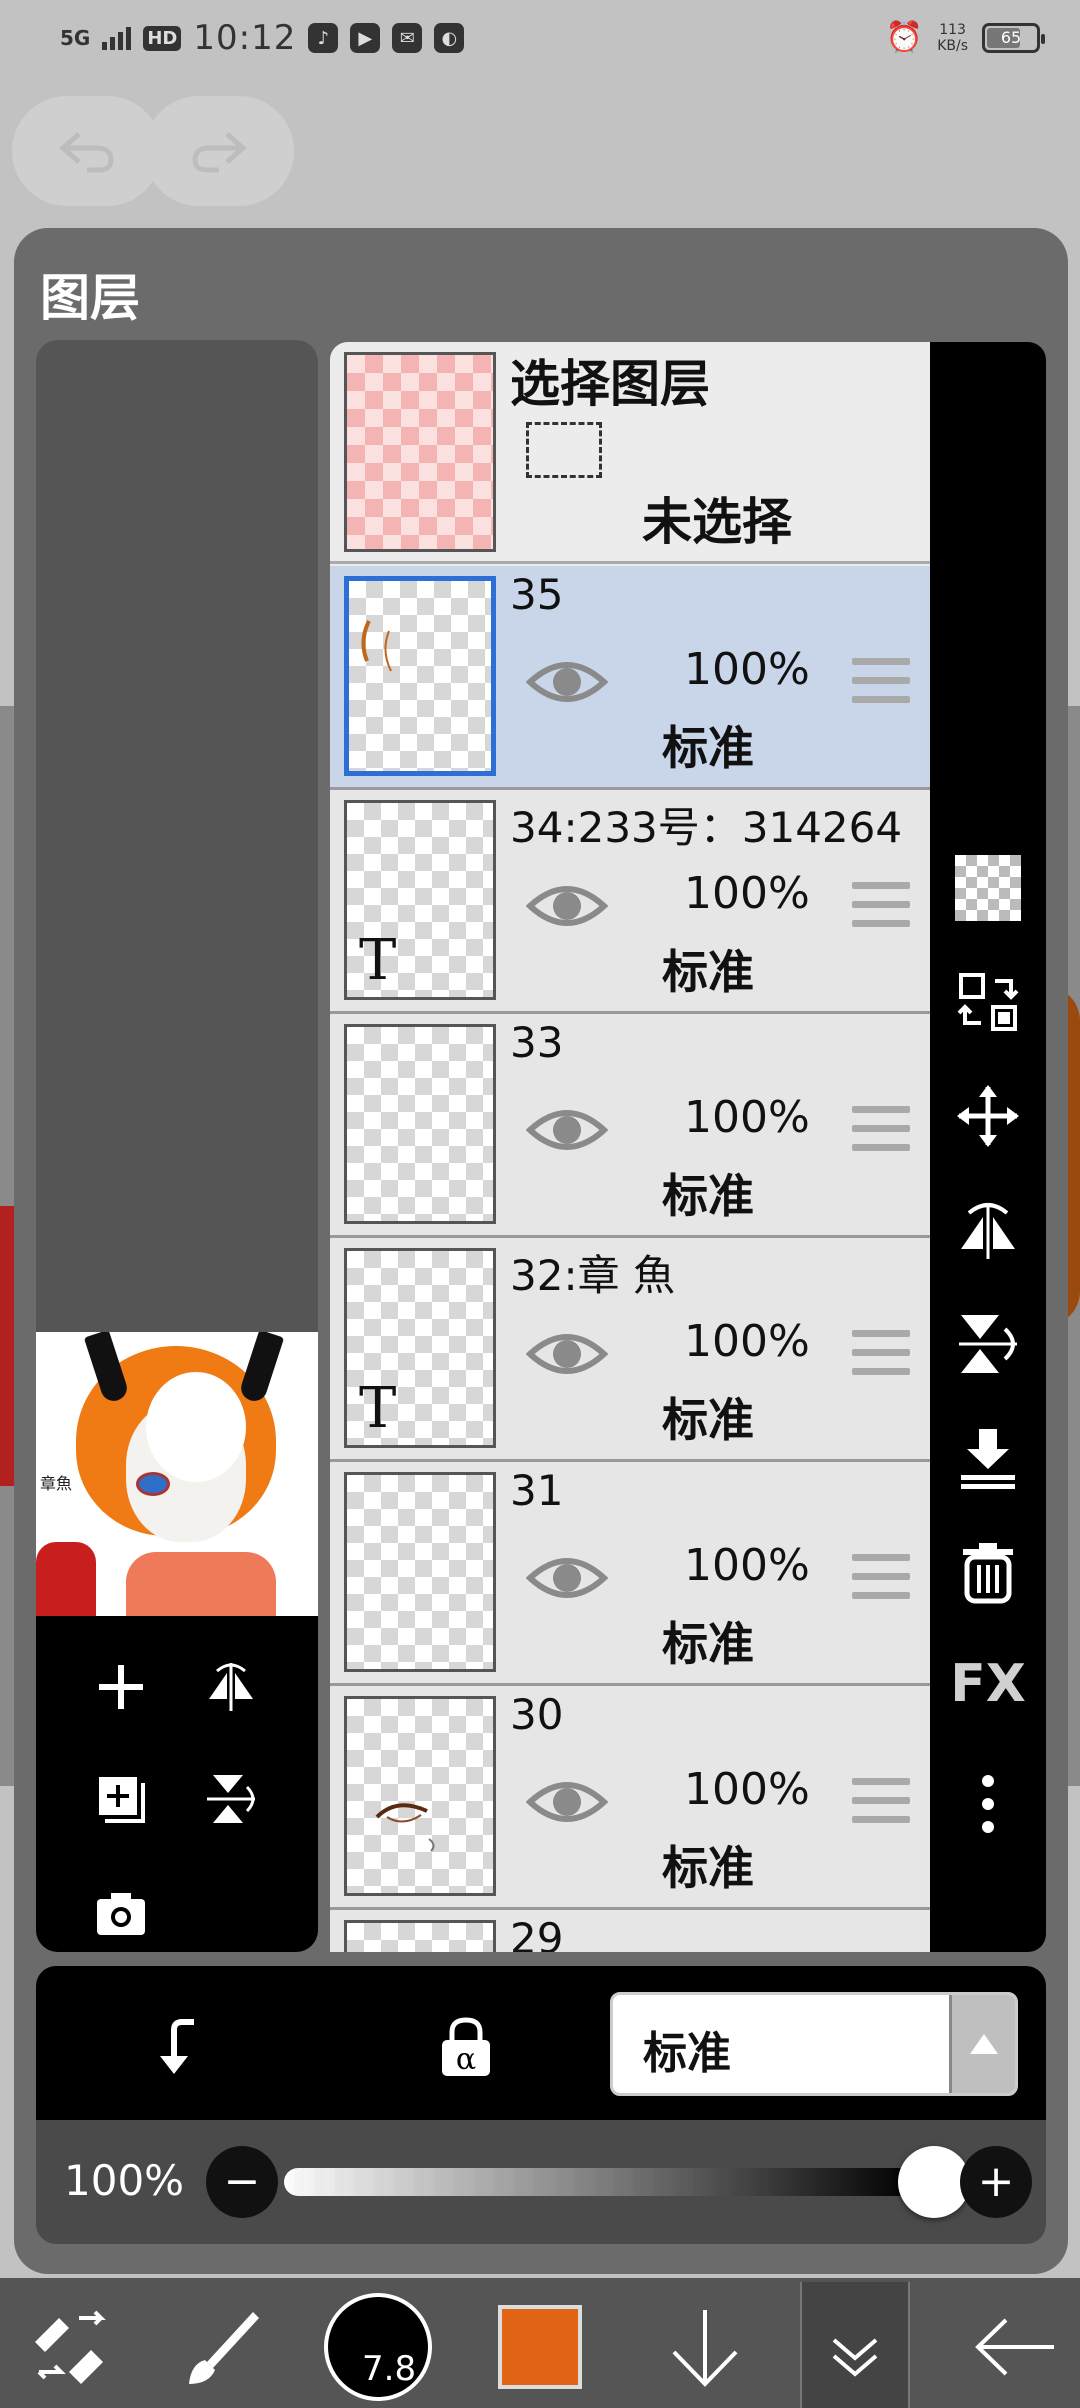  What do you see at coordinates (630, 453) in the screenshot?
I see `selection-layer-row: 选择图层 未选择` at bounding box center [630, 453].